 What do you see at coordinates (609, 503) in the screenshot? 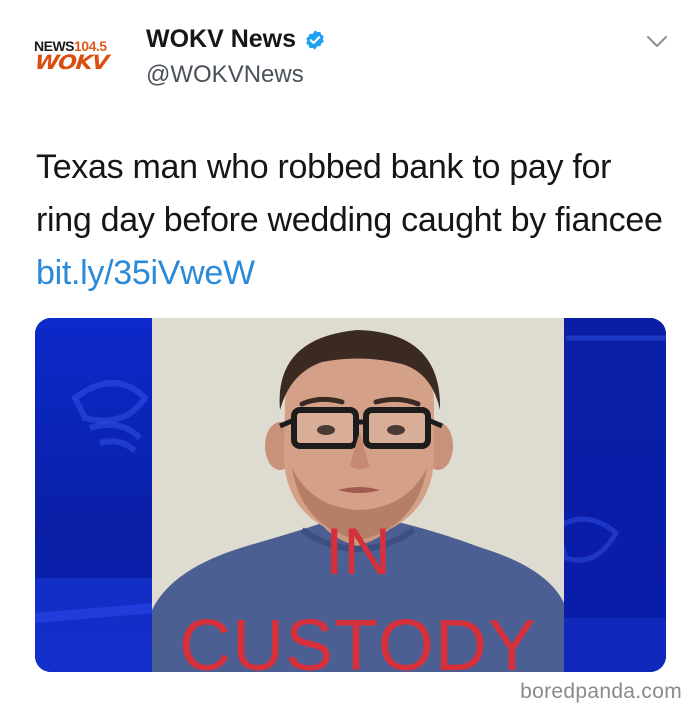
I see `background-graphic-right` at bounding box center [609, 503].